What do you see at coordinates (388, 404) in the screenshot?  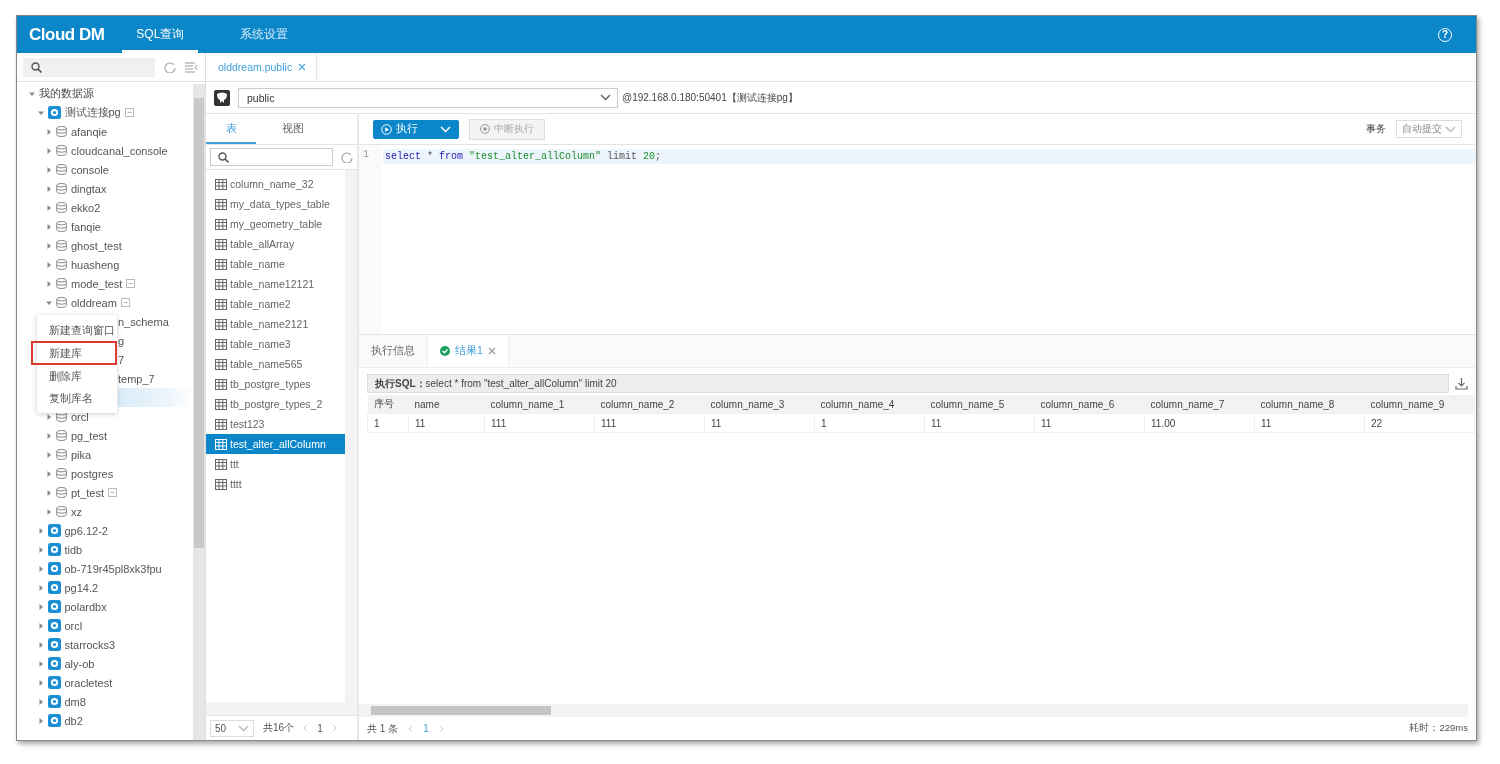 I see `column-header: 序号` at bounding box center [388, 404].